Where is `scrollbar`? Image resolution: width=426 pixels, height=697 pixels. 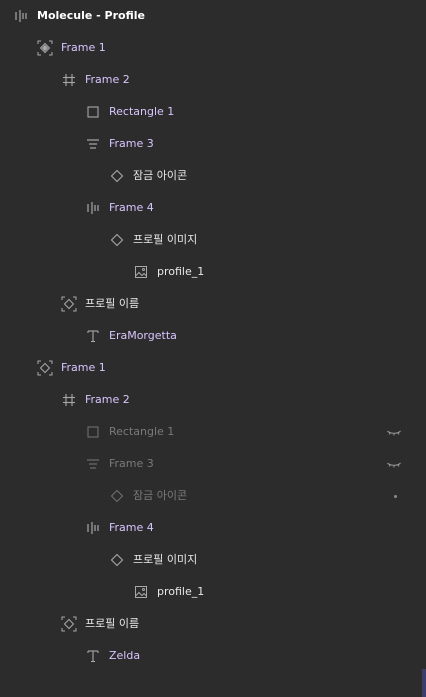
scrollbar is located at coordinates (424, 683).